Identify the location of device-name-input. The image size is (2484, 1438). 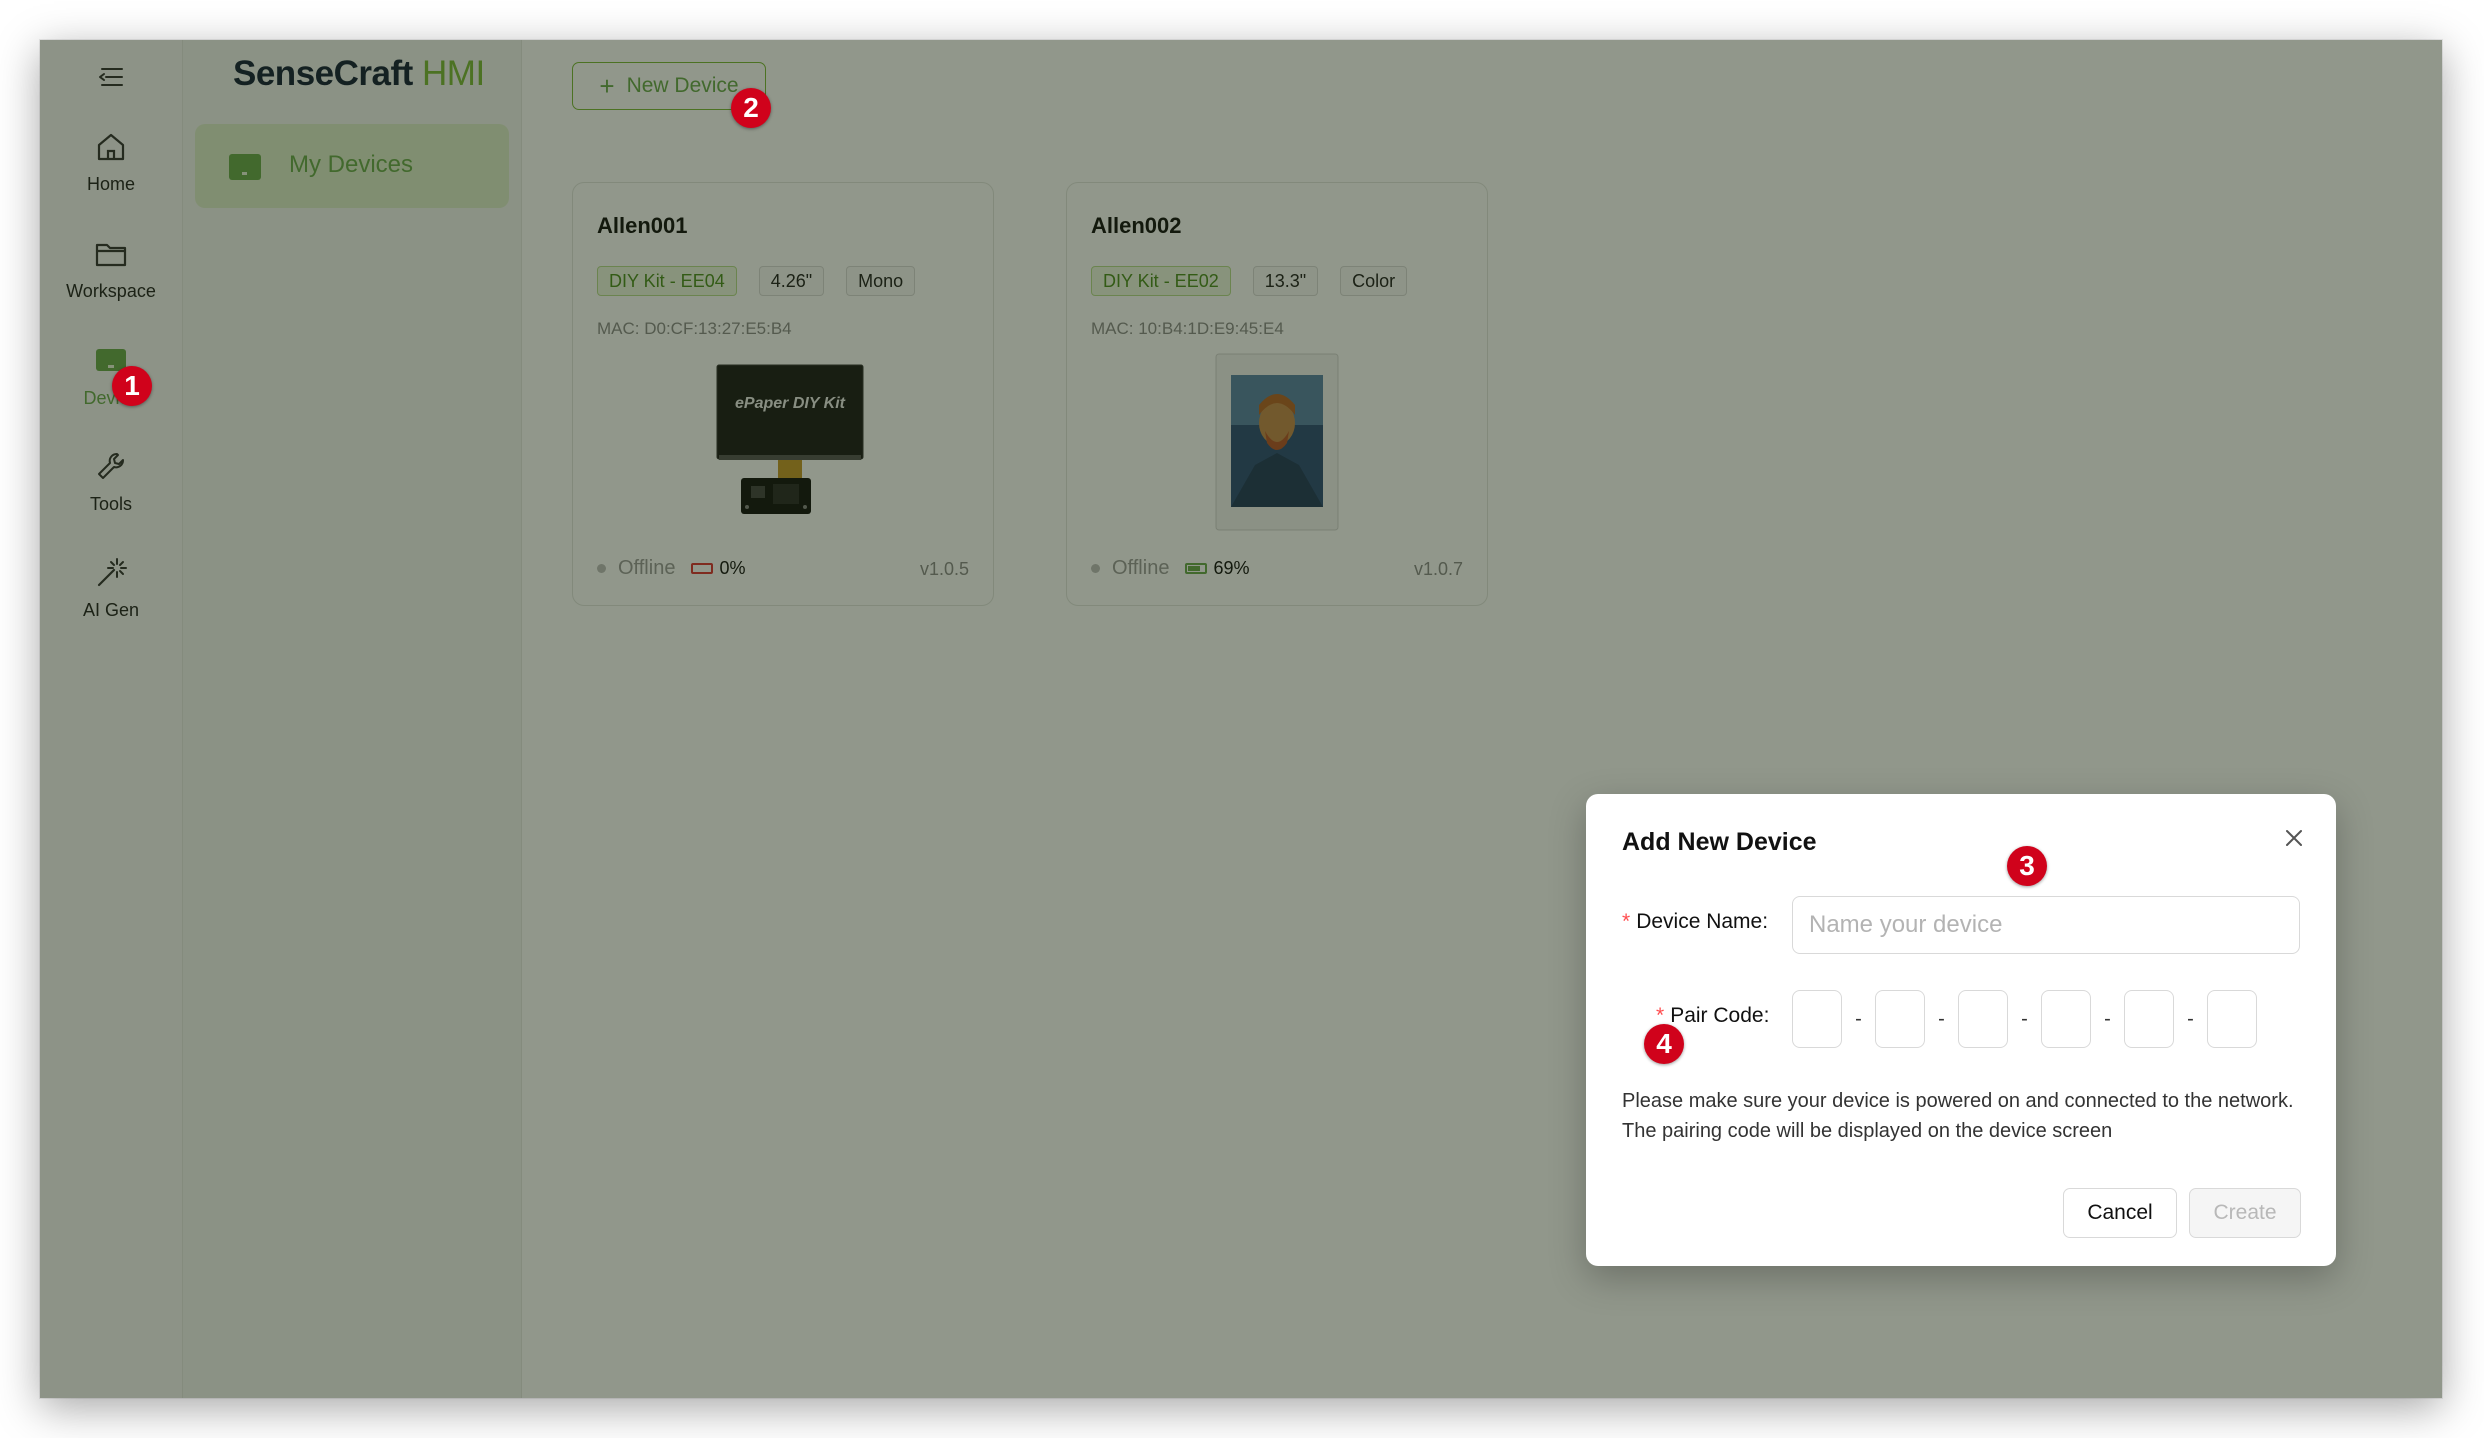
(2046, 925).